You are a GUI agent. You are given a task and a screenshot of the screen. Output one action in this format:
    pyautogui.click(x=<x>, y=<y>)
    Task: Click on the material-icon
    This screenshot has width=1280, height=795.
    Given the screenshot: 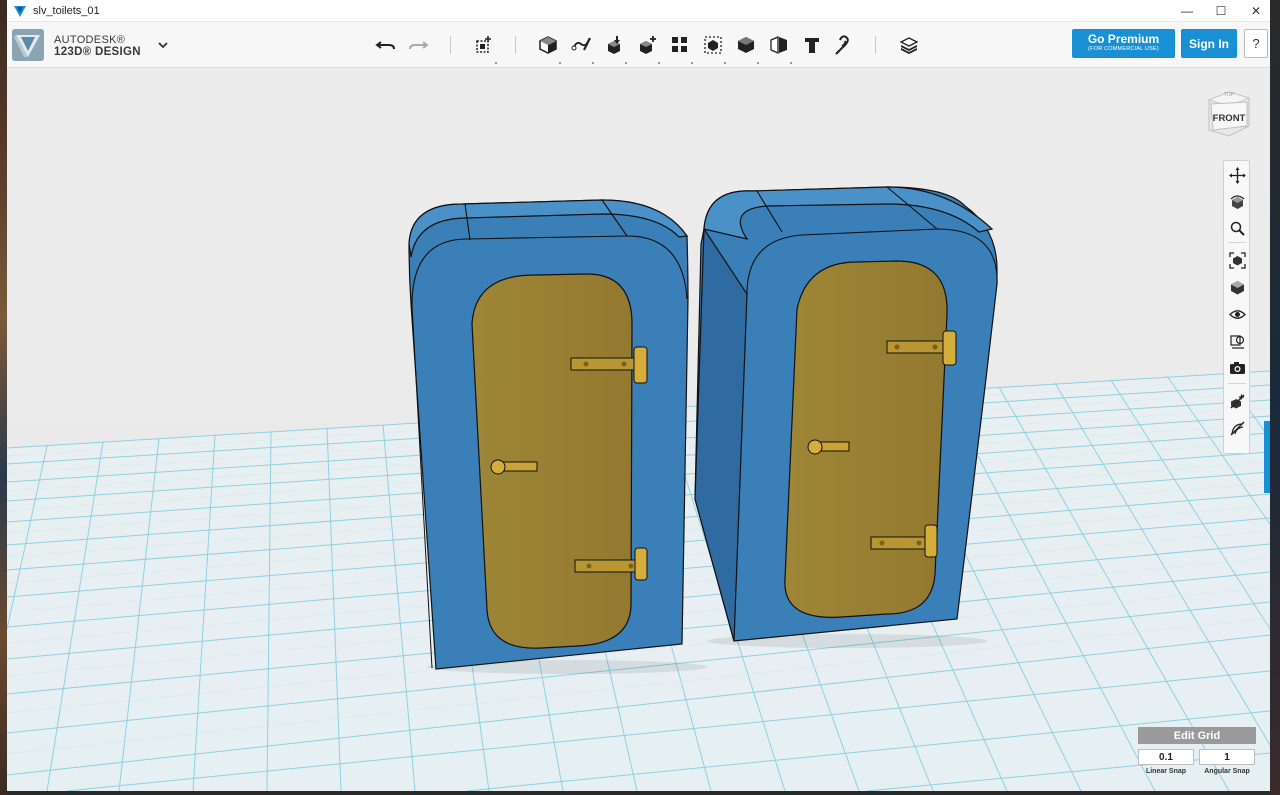 What is the action you would take?
    pyautogui.click(x=909, y=45)
    